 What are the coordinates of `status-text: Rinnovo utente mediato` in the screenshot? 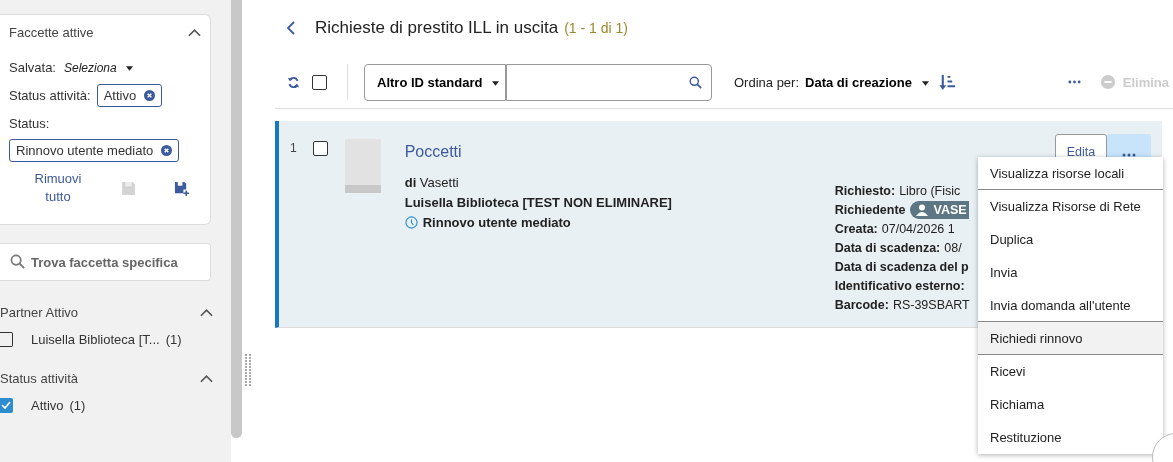 It's located at (496, 222).